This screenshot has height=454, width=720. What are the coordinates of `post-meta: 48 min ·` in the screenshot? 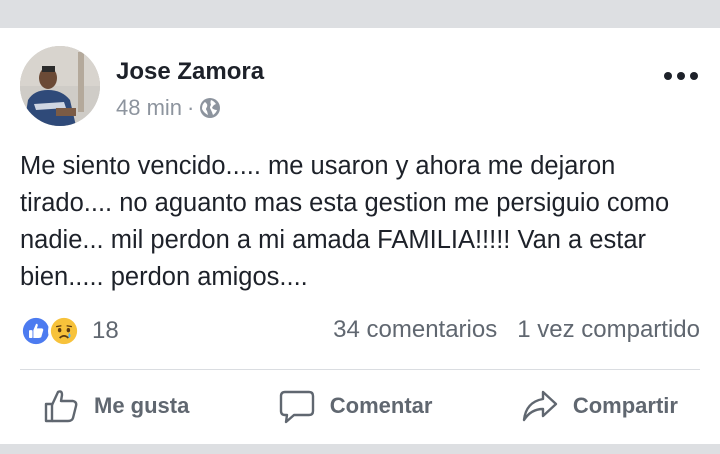 It's located at (168, 108).